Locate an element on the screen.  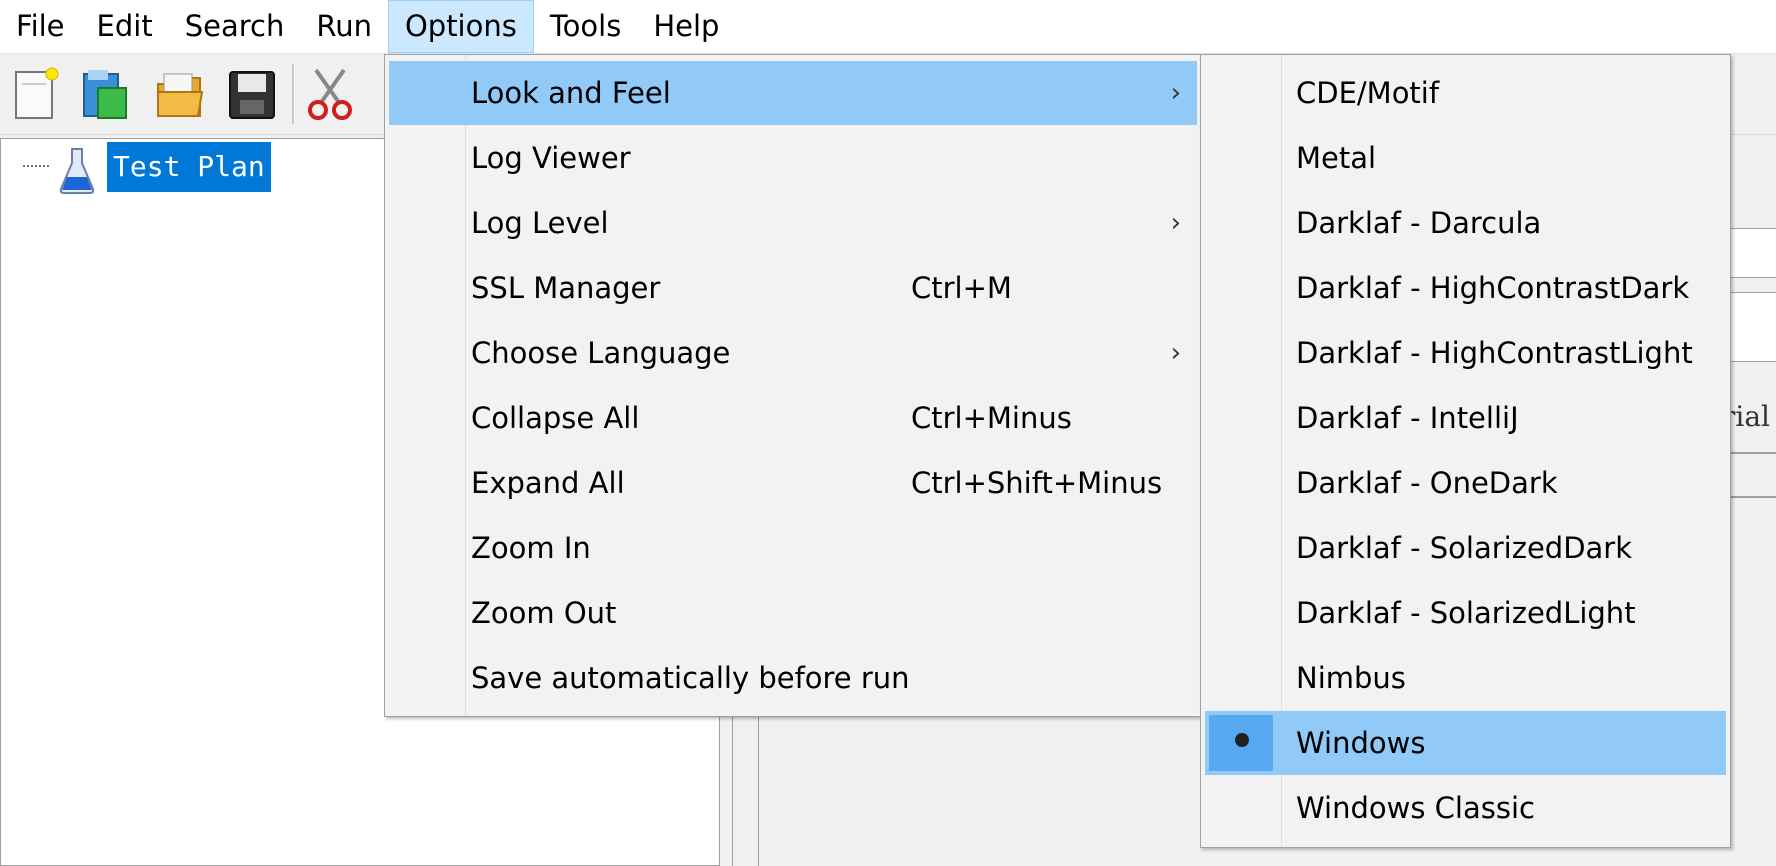
menu-item-label: Darklaf - HighContrastDark is located at coordinates (1493, 288).